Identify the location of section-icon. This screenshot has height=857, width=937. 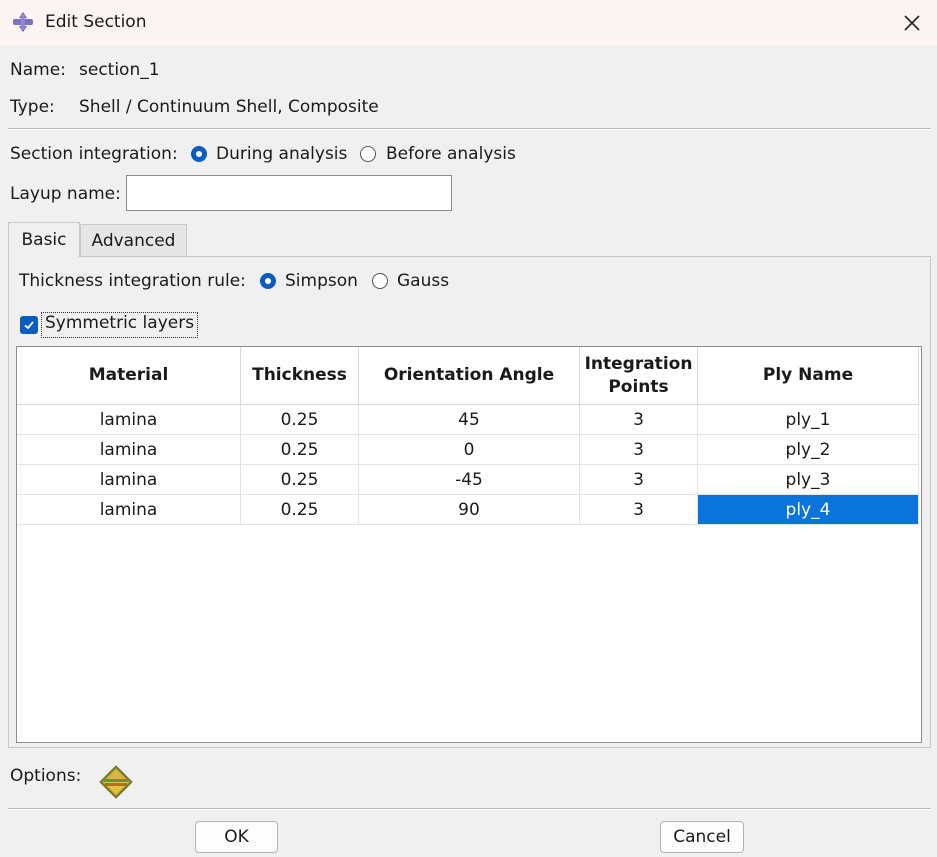
(23, 22).